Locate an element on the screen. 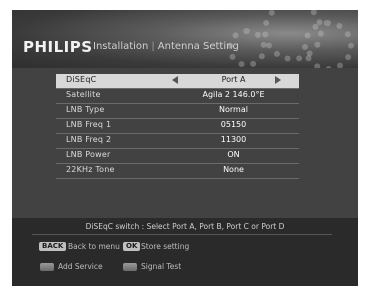 The width and height of the screenshot is (369, 296). menu-row-label: LNB Freq 2 is located at coordinates (89, 139).